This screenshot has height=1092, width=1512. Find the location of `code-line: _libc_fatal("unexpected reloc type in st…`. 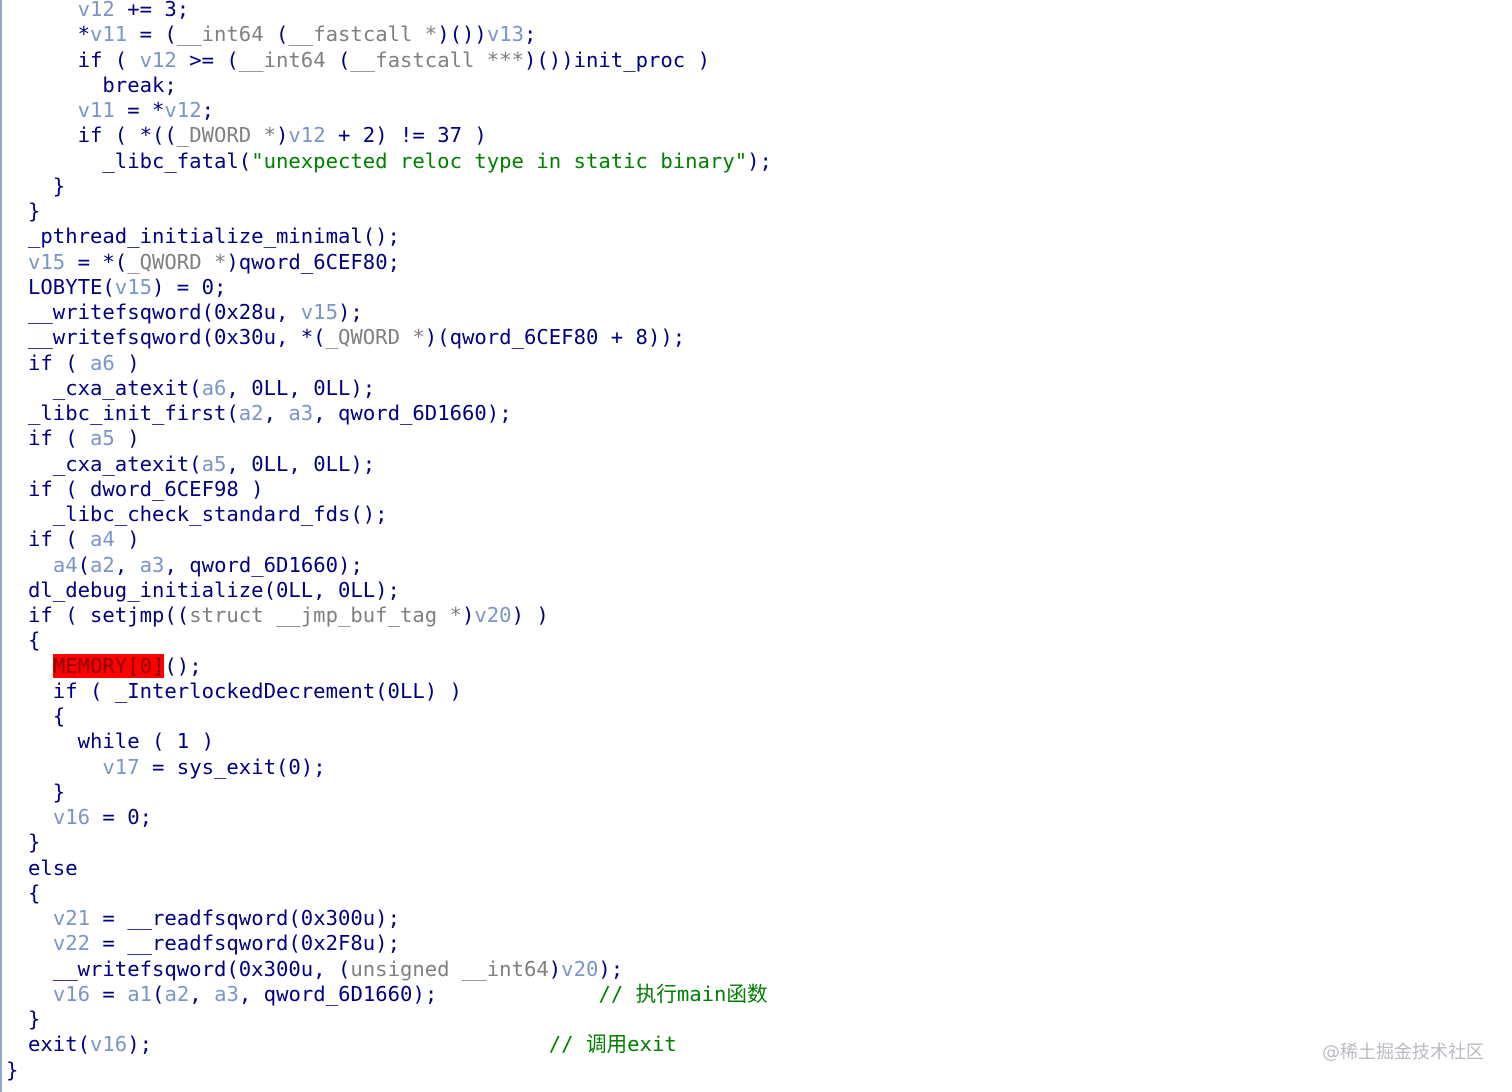

code-line: _libc_fatal("unexpected reloc type in st… is located at coordinates (400, 161).